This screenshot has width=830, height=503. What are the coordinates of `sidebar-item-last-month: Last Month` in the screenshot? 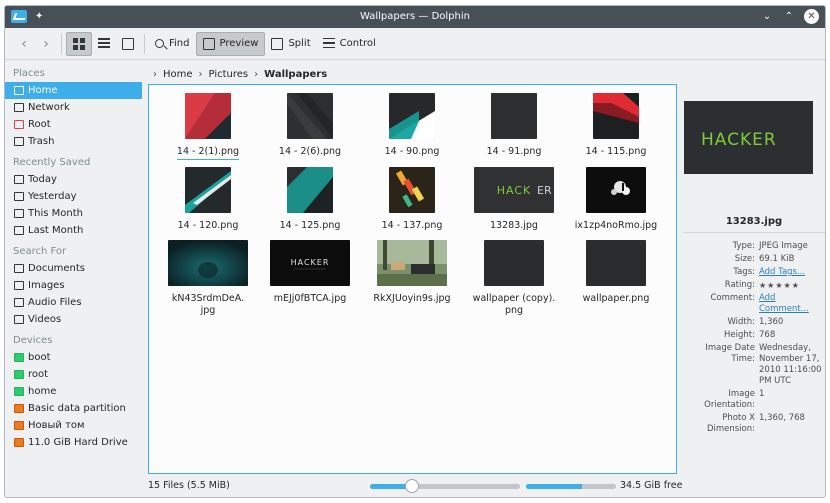 It's located at (73, 230).